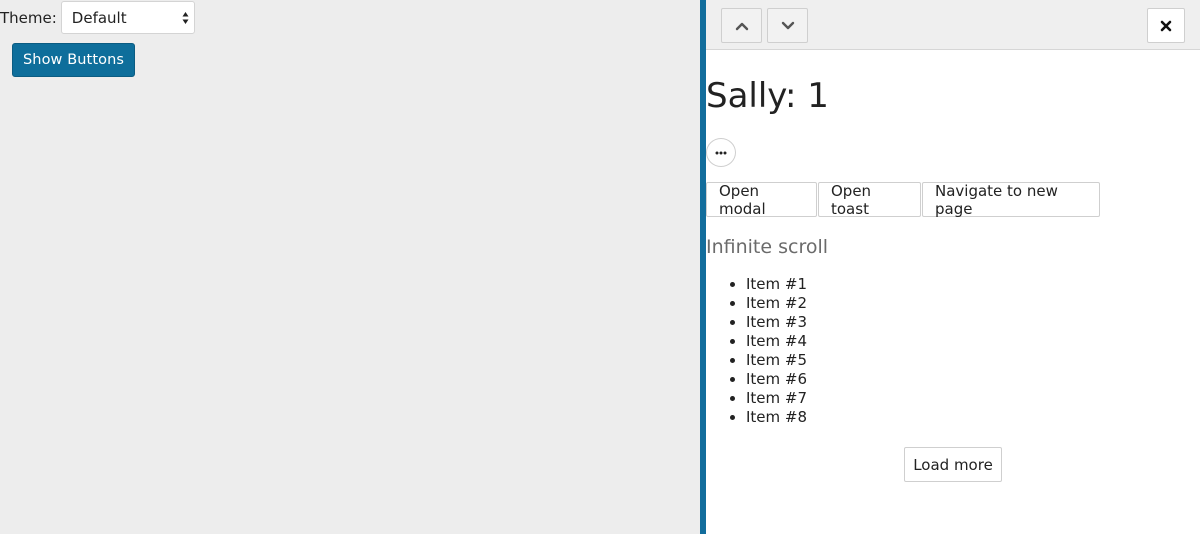 Image resolution: width=1200 pixels, height=534 pixels. What do you see at coordinates (776, 341) in the screenshot?
I see `list-item: Item #4` at bounding box center [776, 341].